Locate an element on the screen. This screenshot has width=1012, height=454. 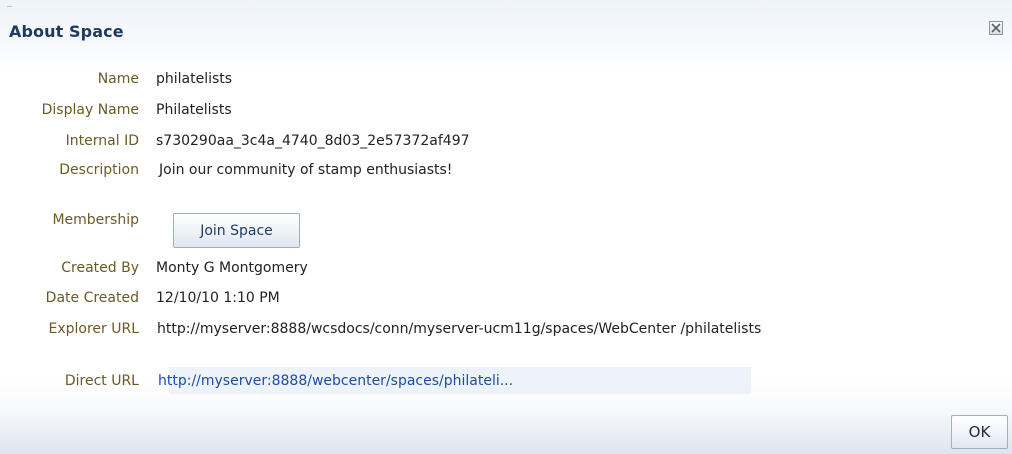
created-by-row: Created By Monty G Montgomery is located at coordinates (154, 268).